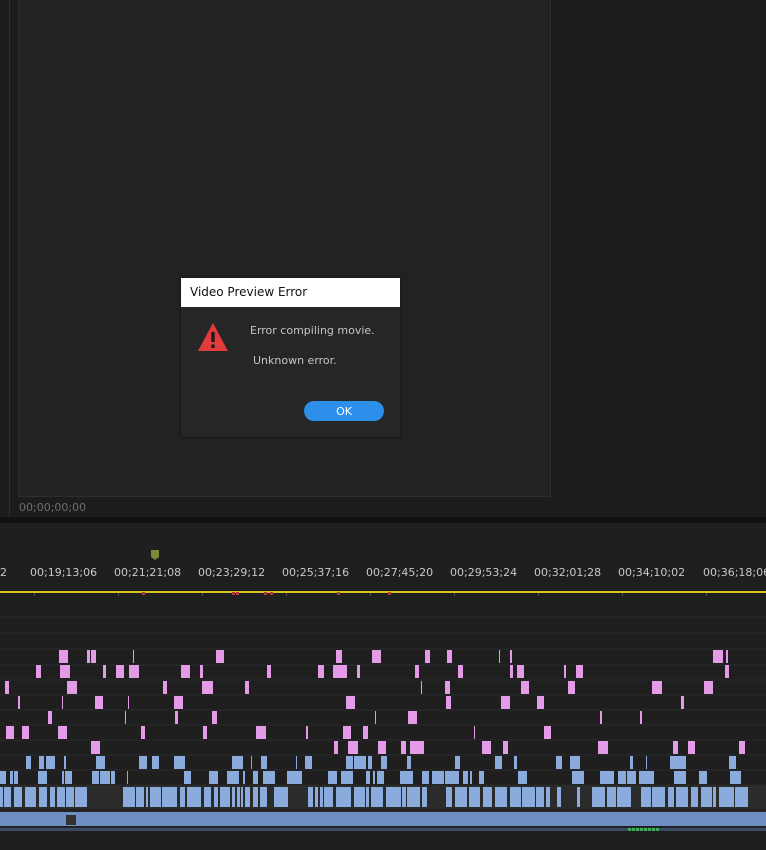 This screenshot has height=850, width=766. I want to click on dialog-titlebar: Video Preview Error, so click(290, 292).